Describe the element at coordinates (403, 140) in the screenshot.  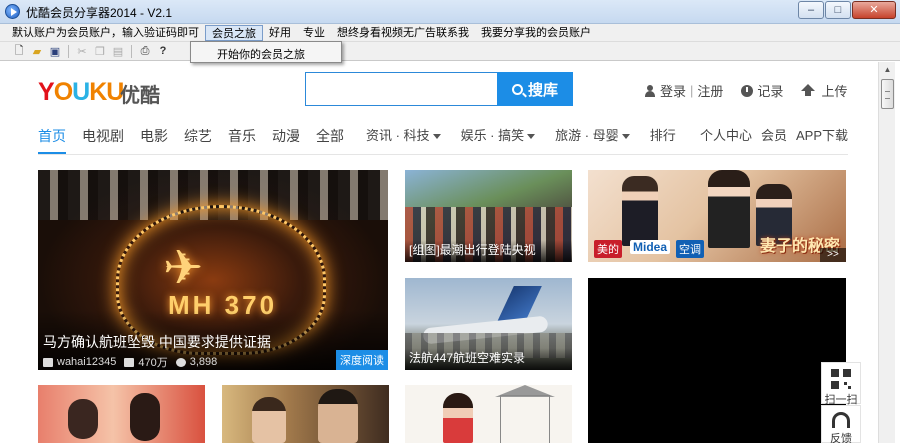
I see `nav-news-tech: 资讯 · 科技` at that location.